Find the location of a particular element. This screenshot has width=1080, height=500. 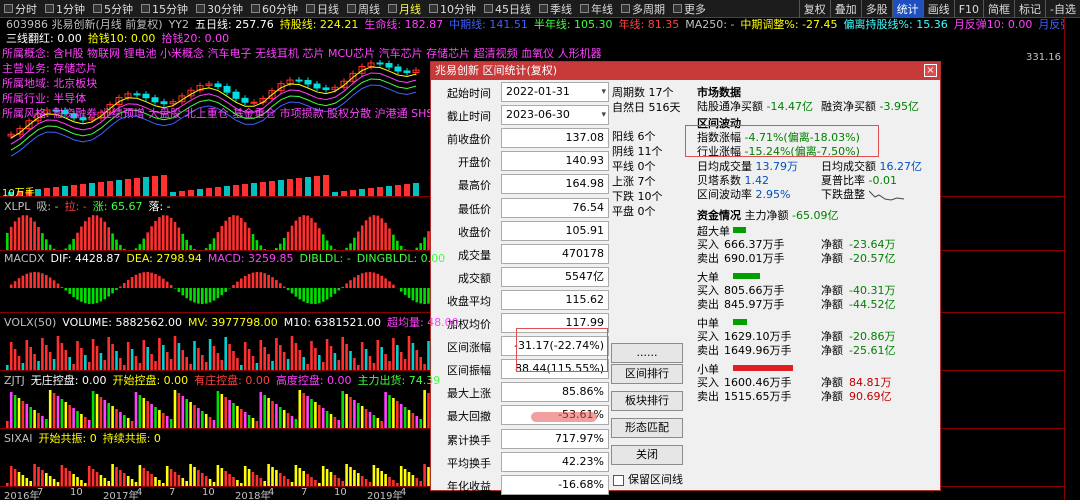

period-tab: 15分钟 is located at coordinates (164, 9).